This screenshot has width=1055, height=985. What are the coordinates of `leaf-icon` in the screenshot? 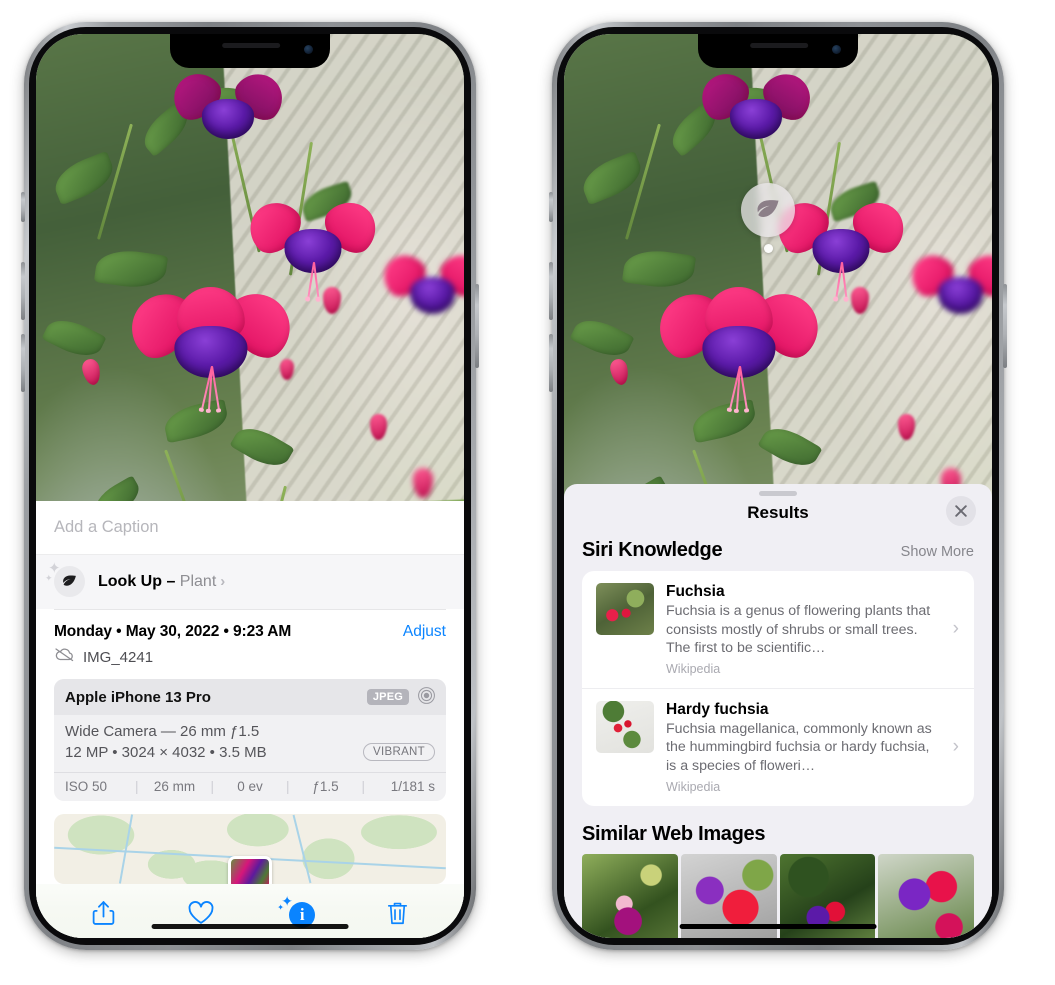 It's located at (768, 208).